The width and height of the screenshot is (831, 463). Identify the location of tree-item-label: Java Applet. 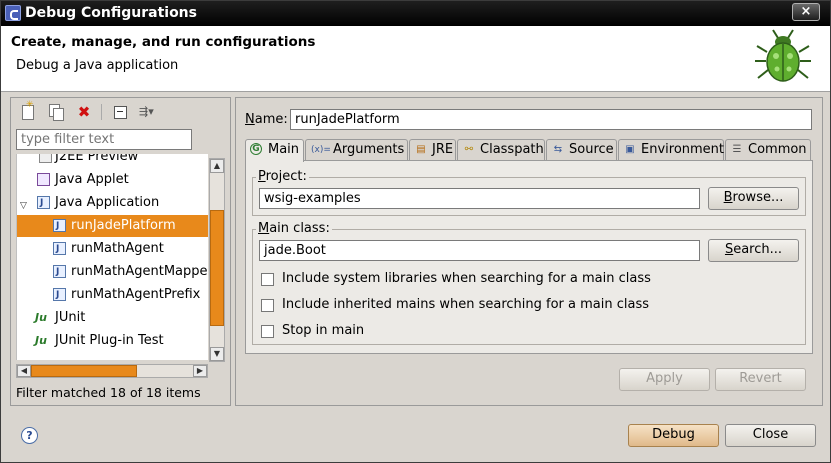
(92, 179).